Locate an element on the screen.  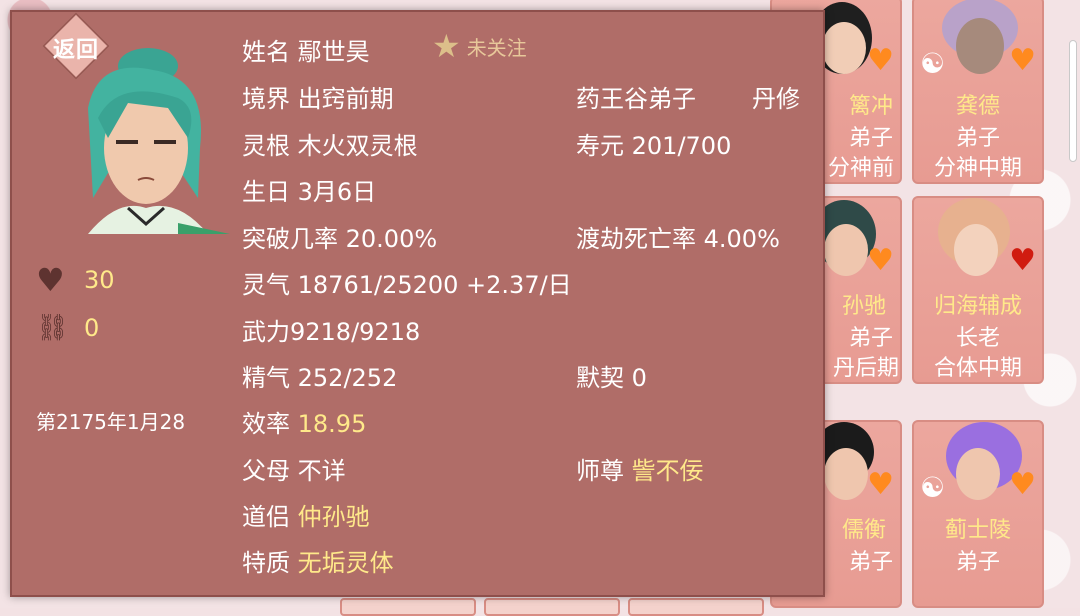
disciple-level: 分神前期 is located at coordinates (860, 168).